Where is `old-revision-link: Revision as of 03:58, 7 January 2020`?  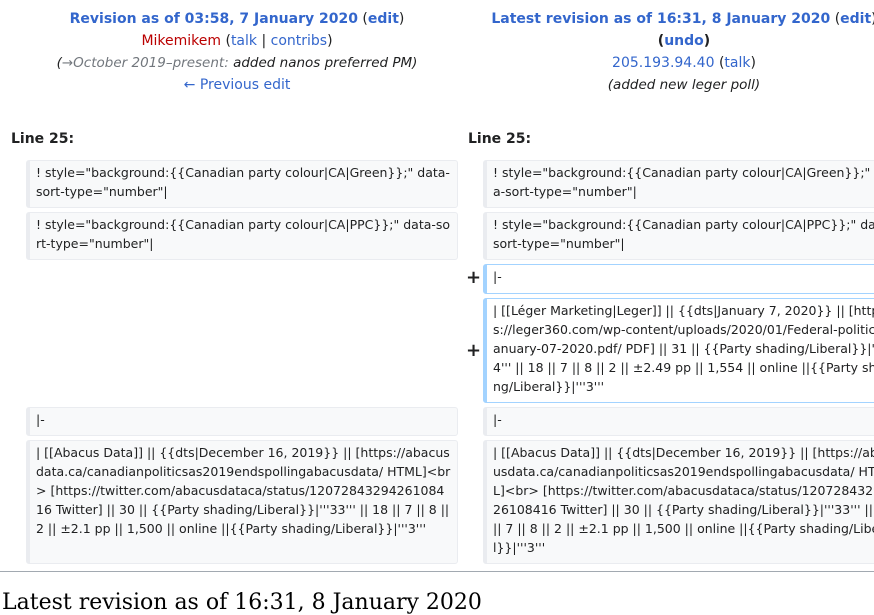 old-revision-link: Revision as of 03:58, 7 January 2020 is located at coordinates (214, 19).